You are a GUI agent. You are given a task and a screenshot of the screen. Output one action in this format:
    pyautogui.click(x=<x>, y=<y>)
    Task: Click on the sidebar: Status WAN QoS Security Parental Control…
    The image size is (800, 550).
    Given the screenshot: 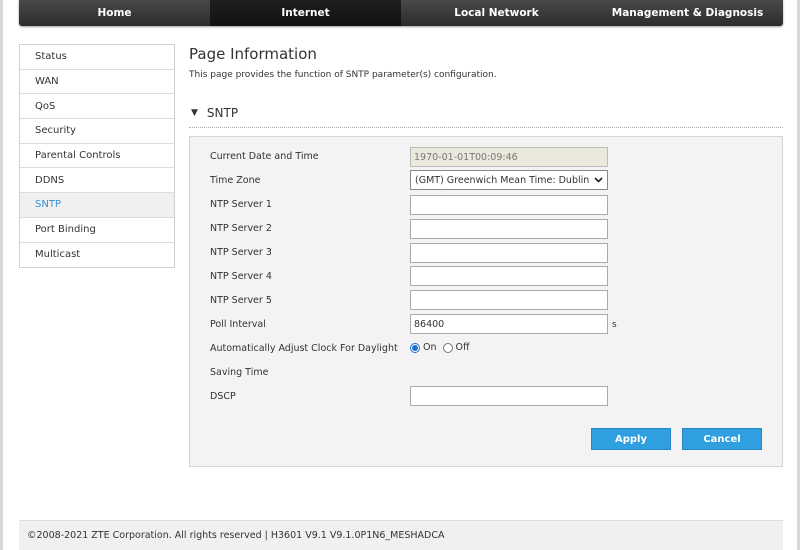 What is the action you would take?
    pyautogui.click(x=97, y=156)
    